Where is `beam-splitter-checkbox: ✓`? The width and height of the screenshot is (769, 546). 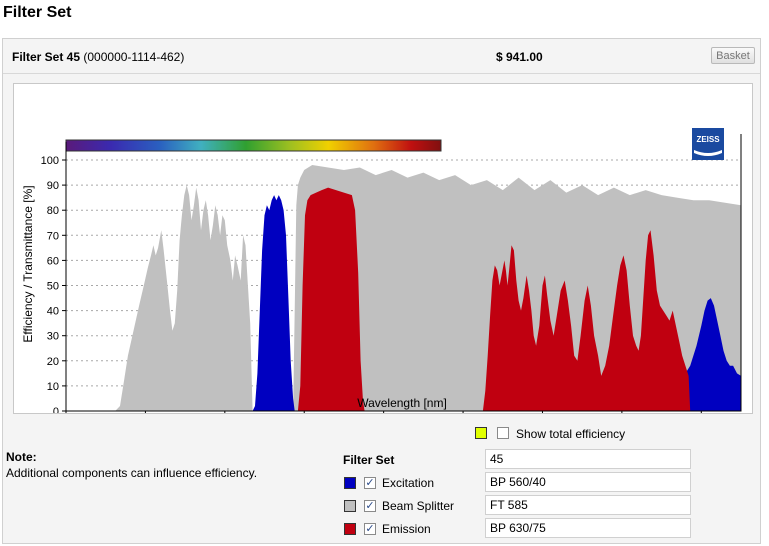
beam-splitter-checkbox: ✓ is located at coordinates (370, 506).